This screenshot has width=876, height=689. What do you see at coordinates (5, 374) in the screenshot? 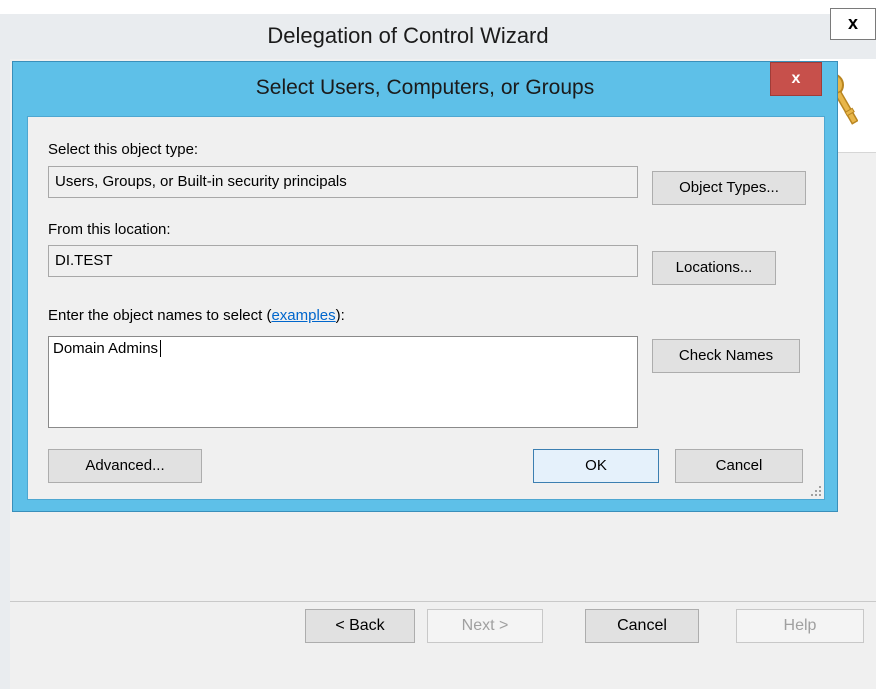
I see `wizard-left-frame` at bounding box center [5, 374].